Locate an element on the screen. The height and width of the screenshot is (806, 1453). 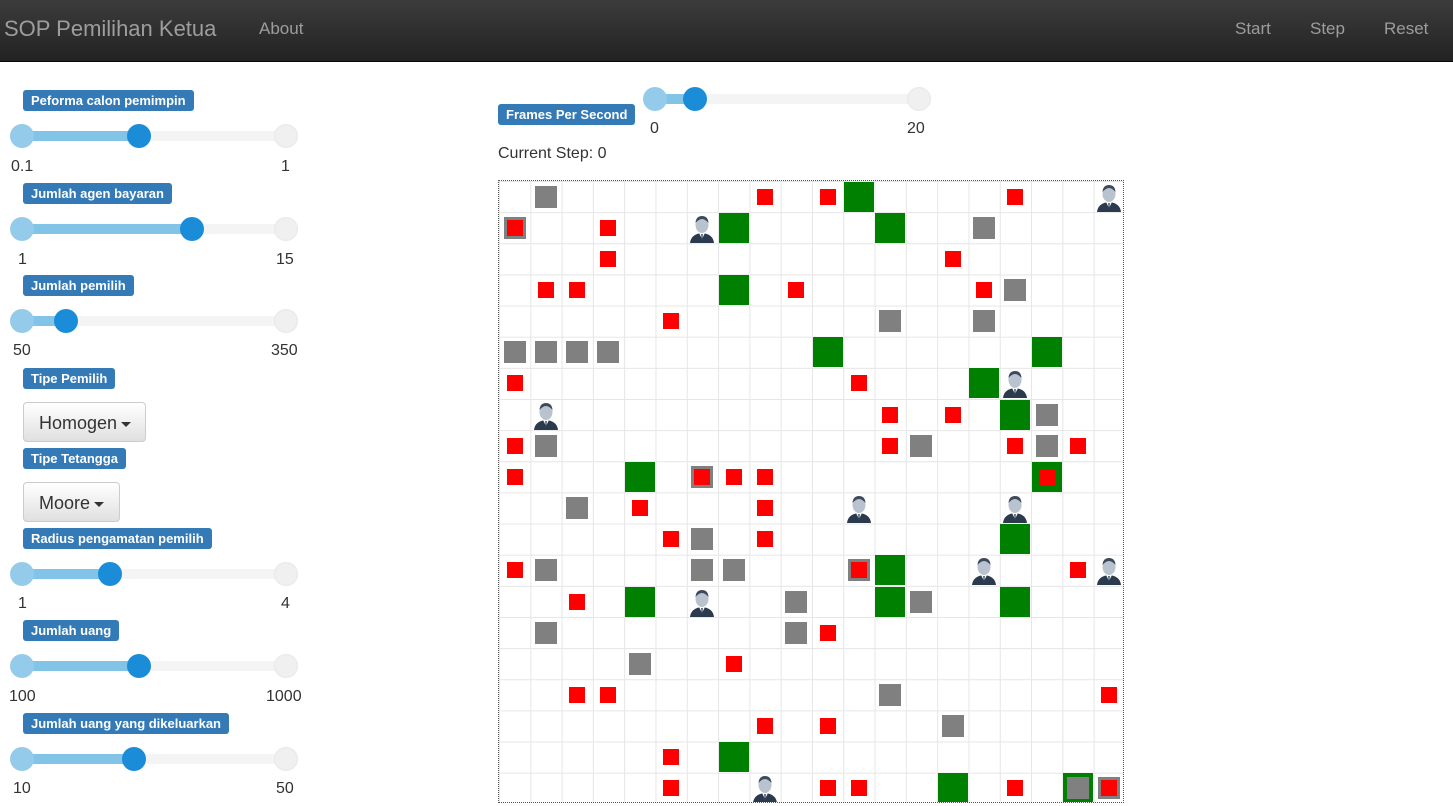
step-button: Step is located at coordinates (1327, 29).